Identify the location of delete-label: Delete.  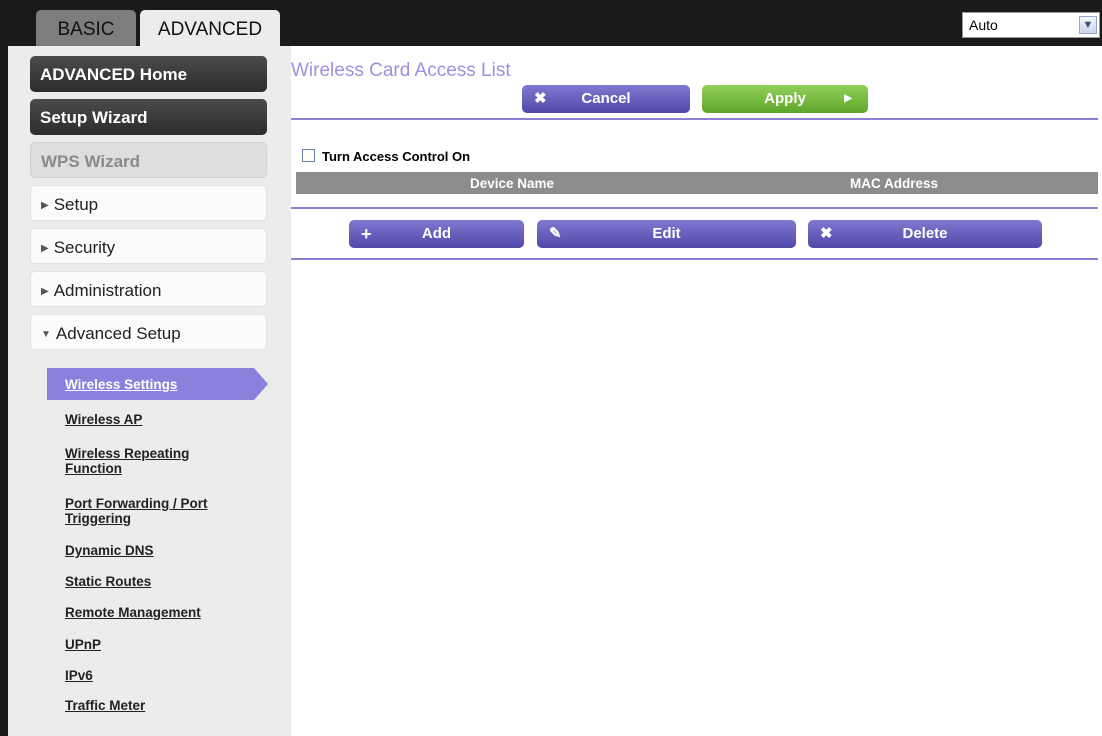
(925, 233).